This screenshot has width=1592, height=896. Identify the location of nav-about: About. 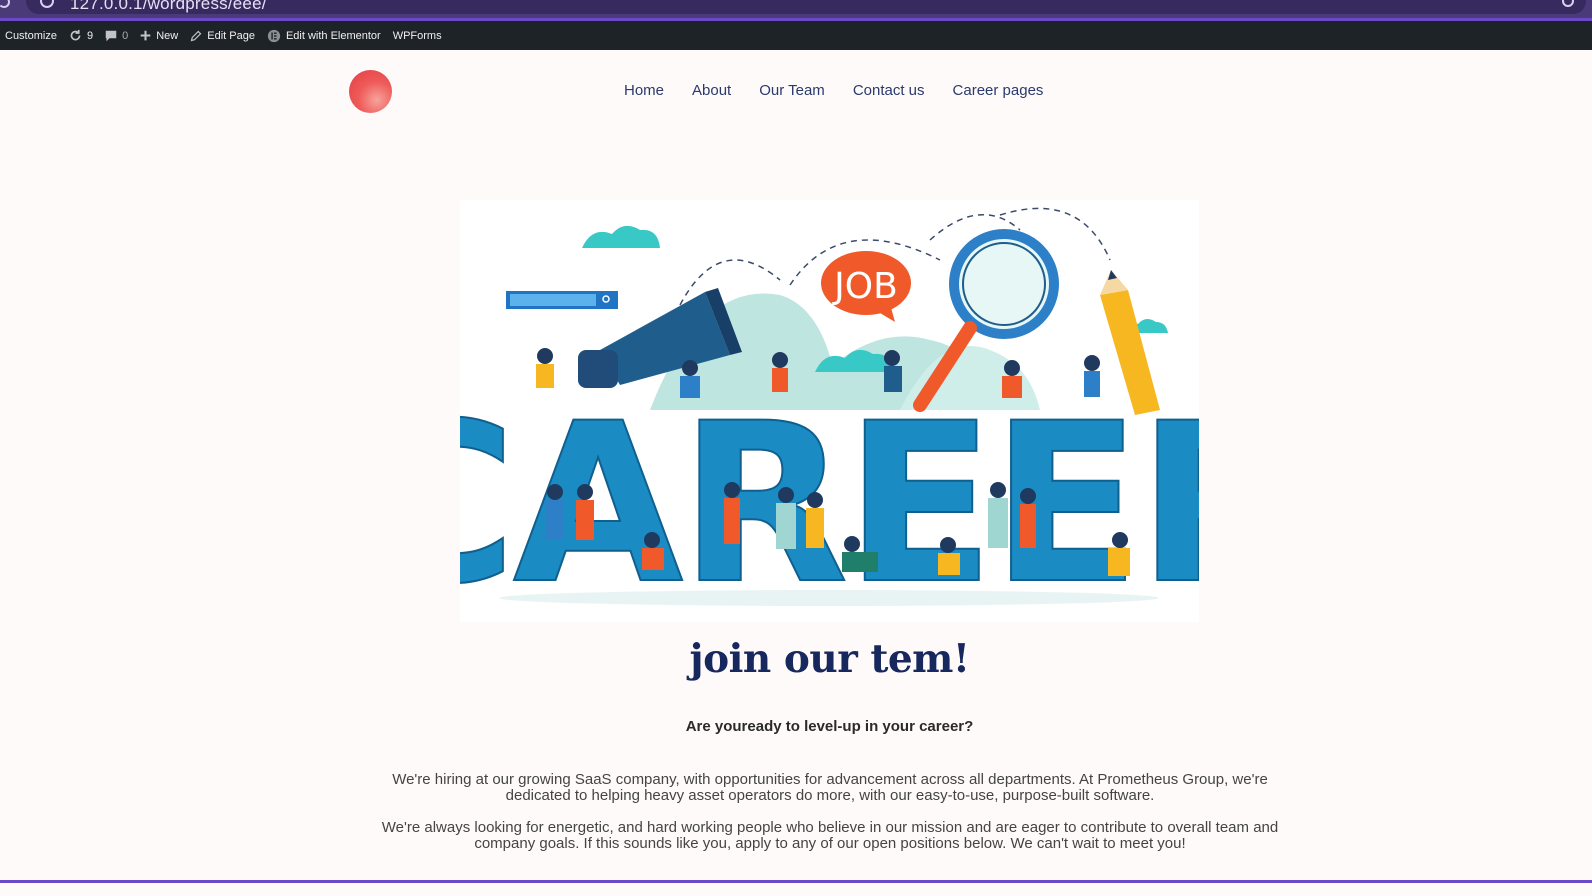
(711, 90).